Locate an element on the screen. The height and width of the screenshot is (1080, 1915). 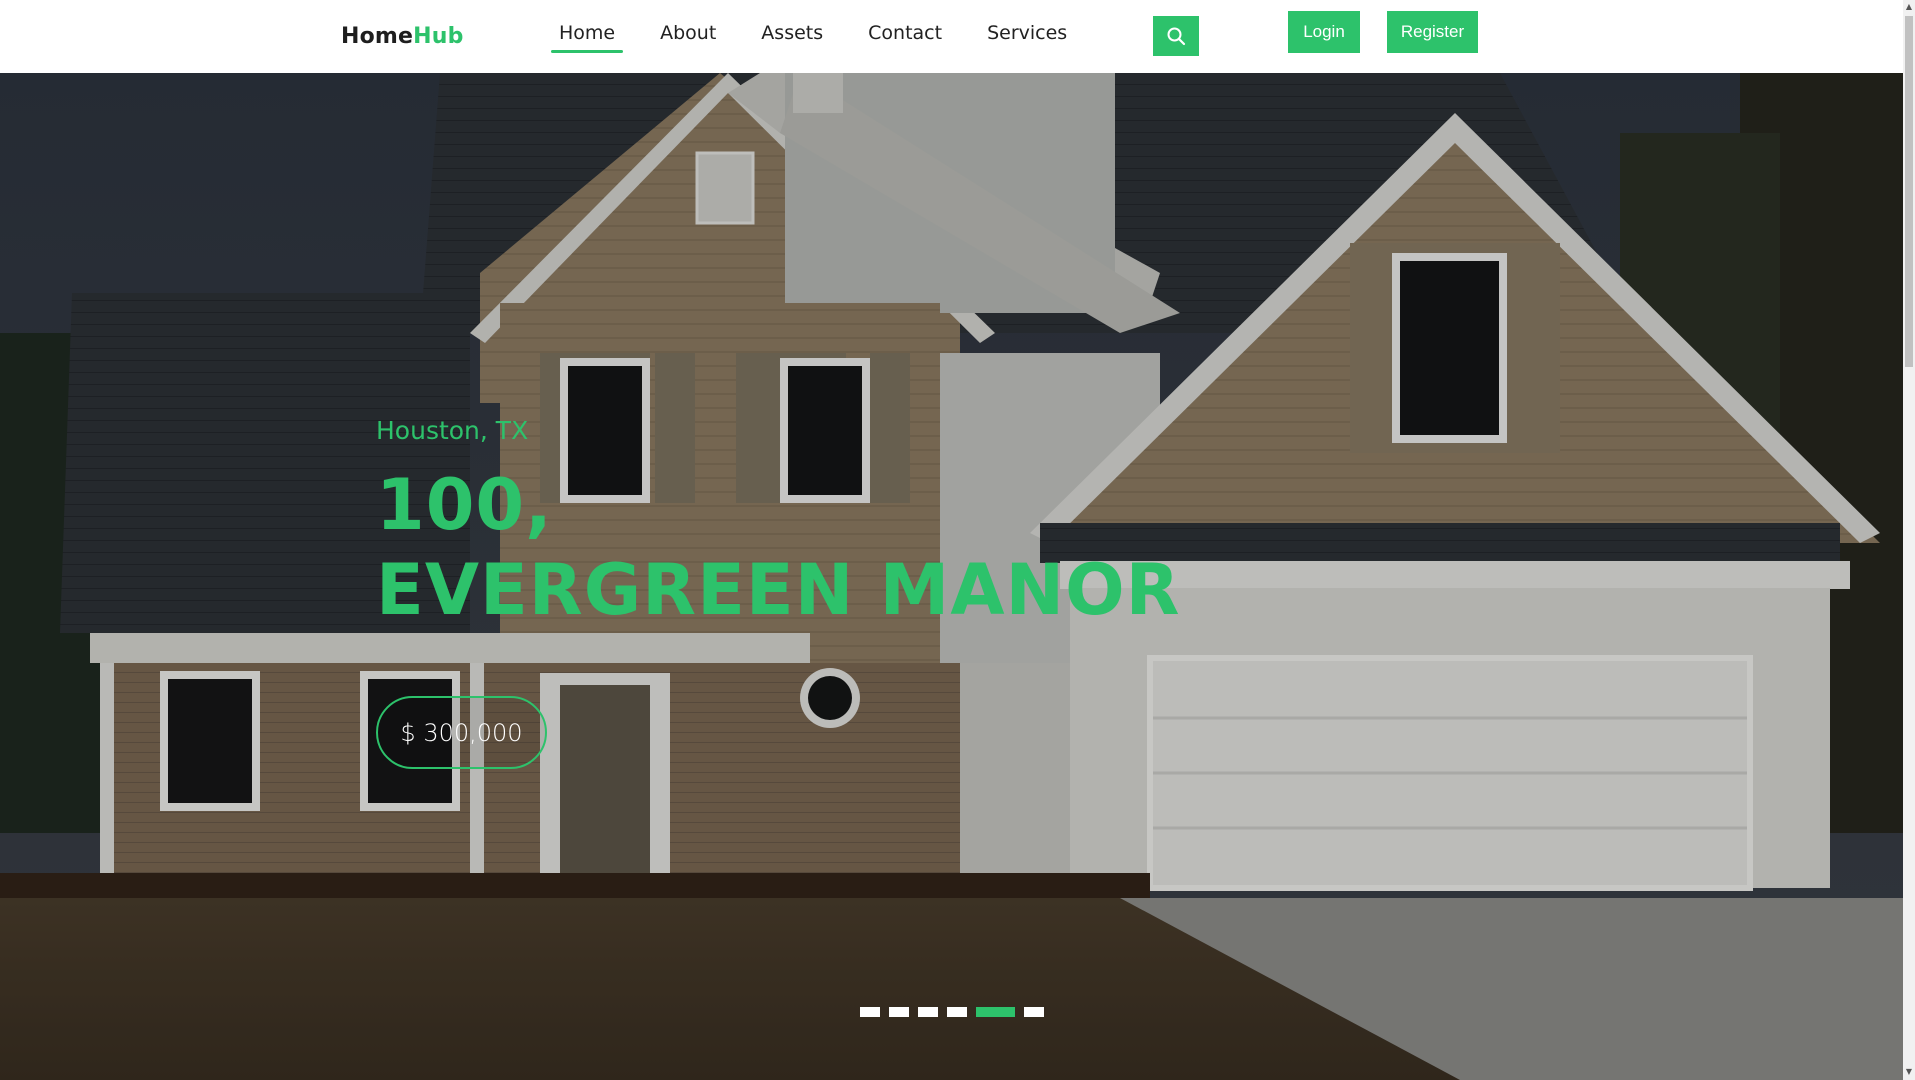
property-title: 100, EVERGREEN MANOR is located at coordinates (778, 548).